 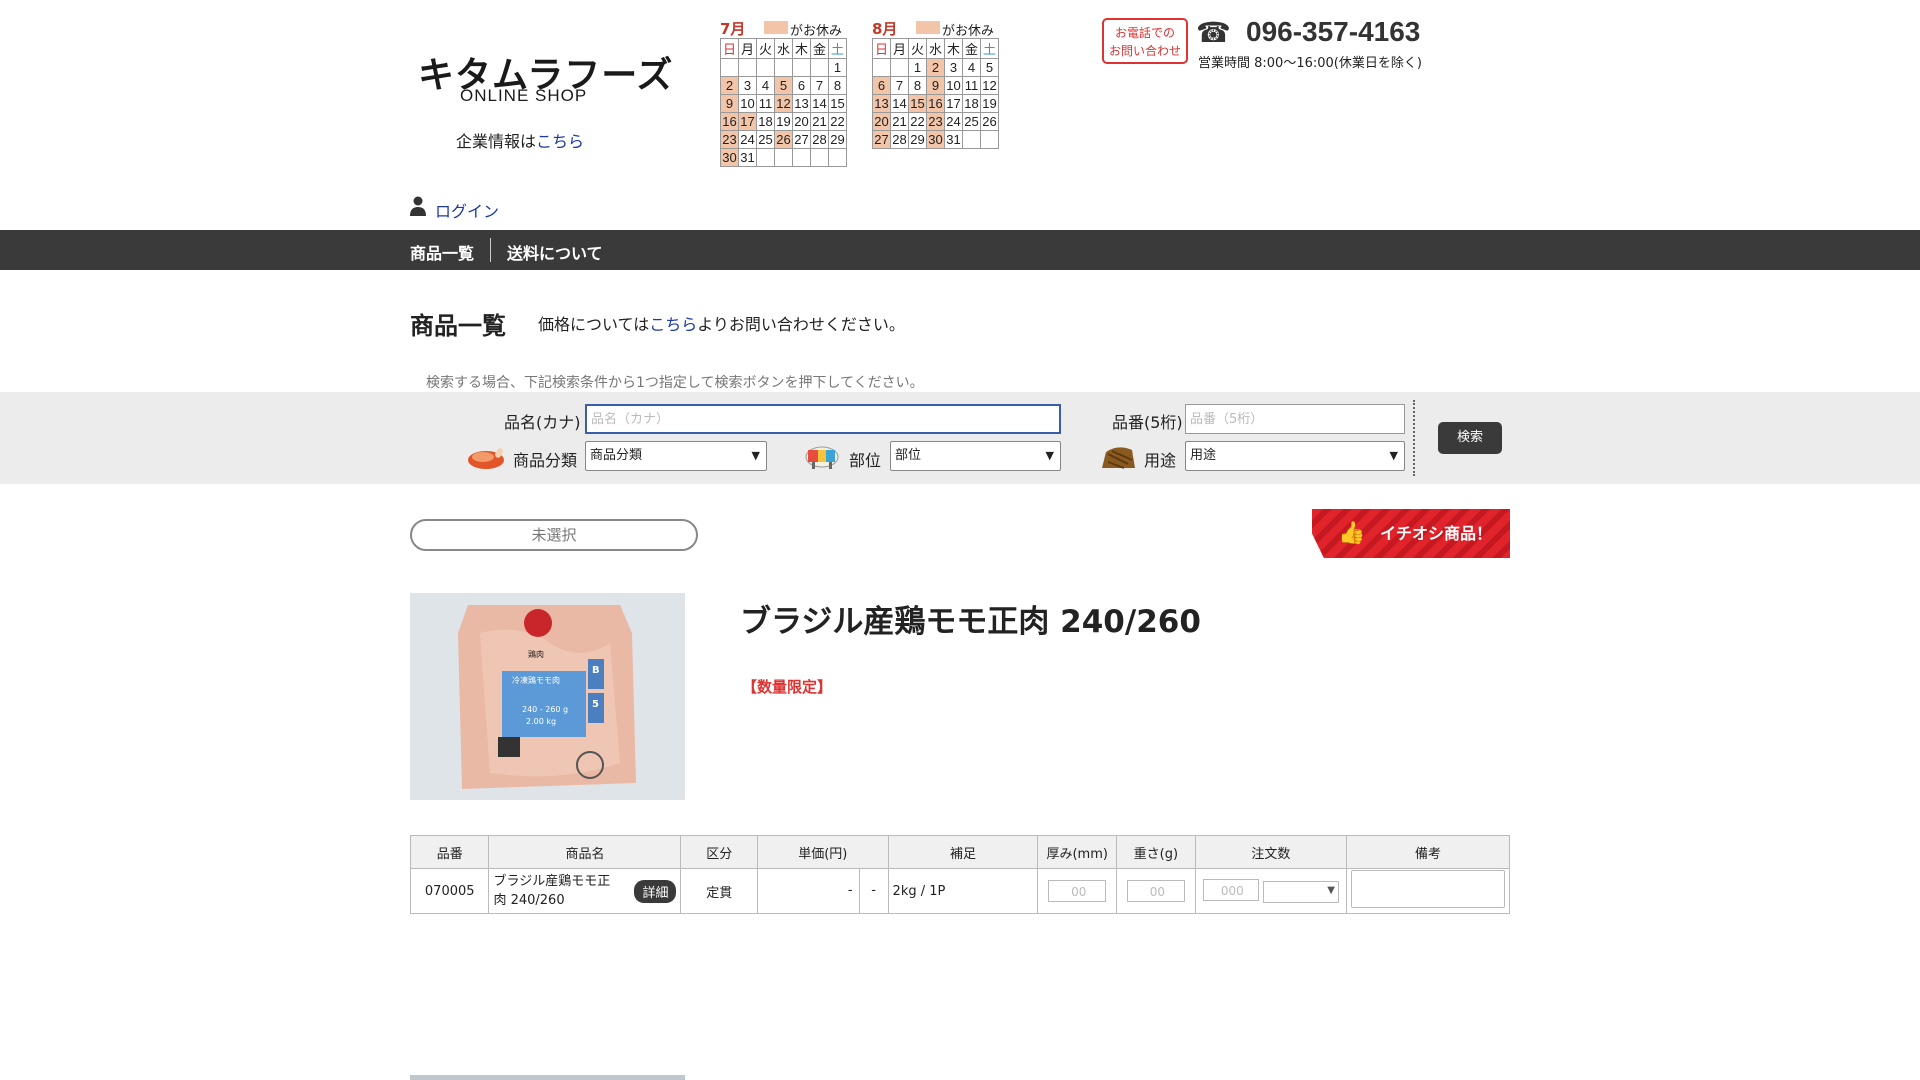 I want to click on calendar-day: 5, so click(x=783, y=85).